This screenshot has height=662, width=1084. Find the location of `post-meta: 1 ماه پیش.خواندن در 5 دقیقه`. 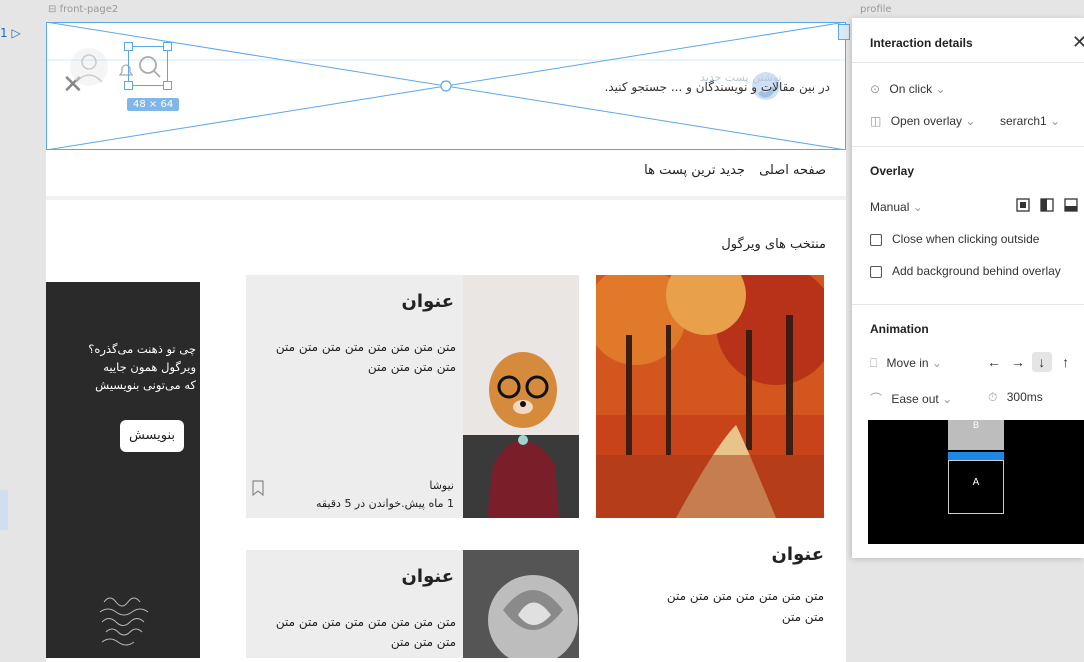

post-meta: 1 ماه پیش.خواندن در 5 دقیقه is located at coordinates (385, 503).